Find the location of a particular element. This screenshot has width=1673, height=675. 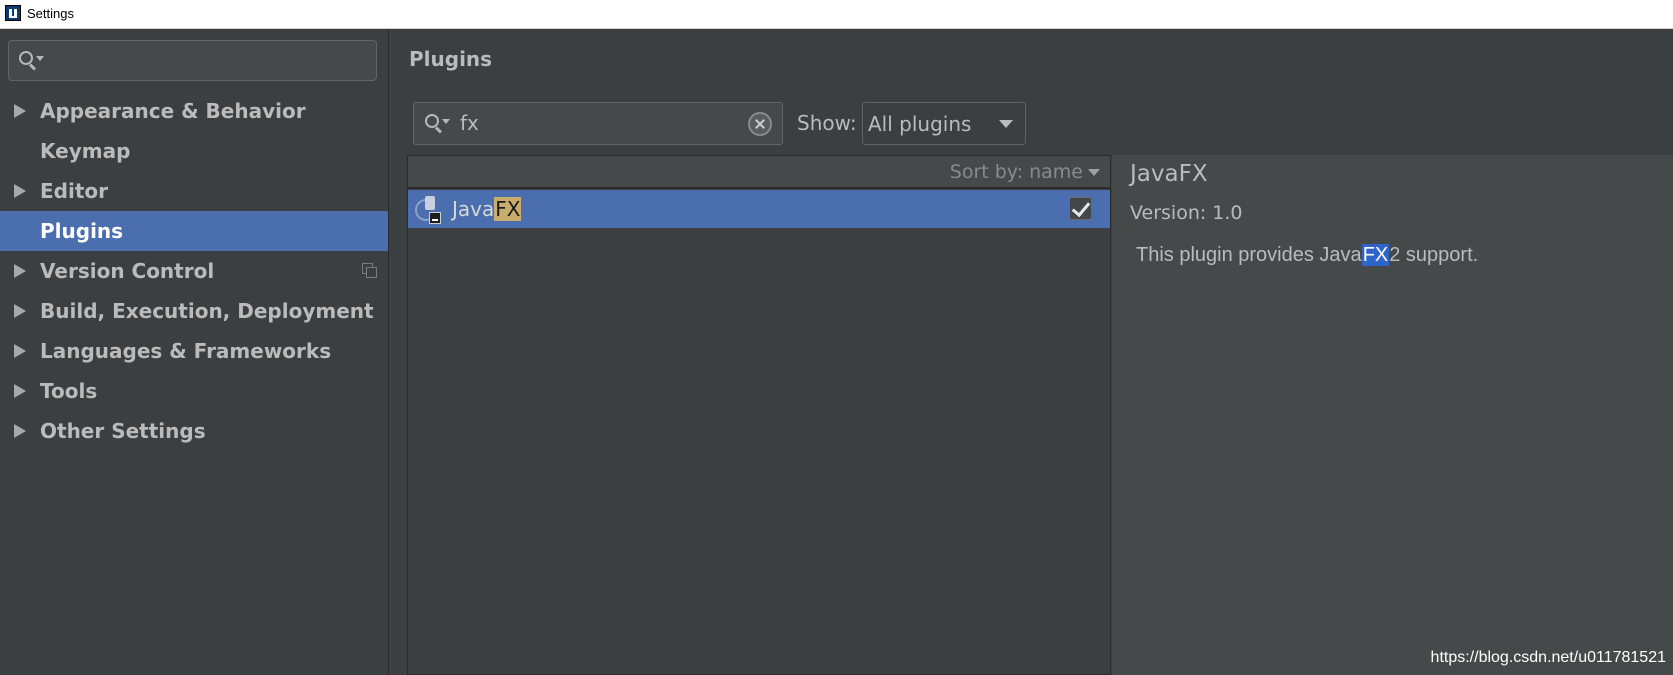

sidebar-item-languages-frameworks: Languages & Frameworks is located at coordinates (194, 351).